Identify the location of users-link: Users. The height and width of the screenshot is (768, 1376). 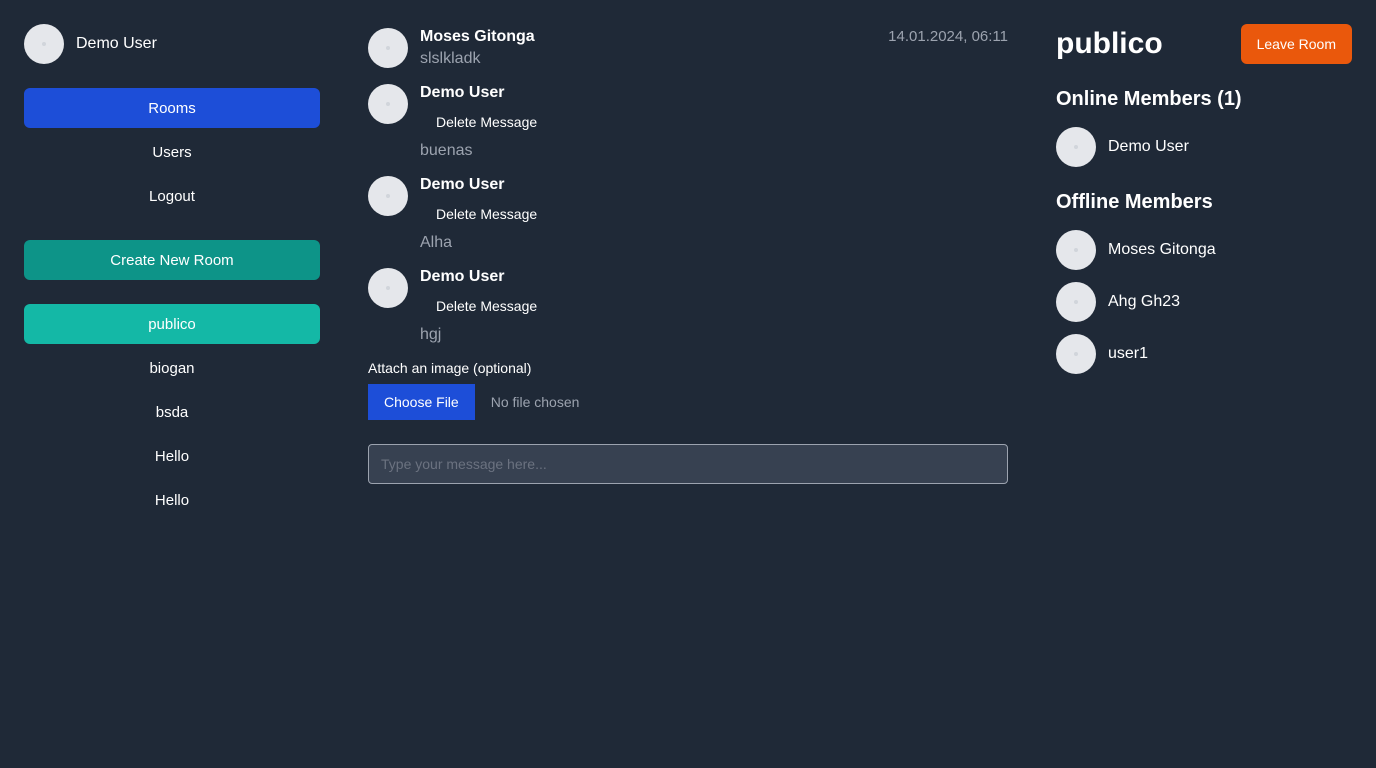
(172, 152).